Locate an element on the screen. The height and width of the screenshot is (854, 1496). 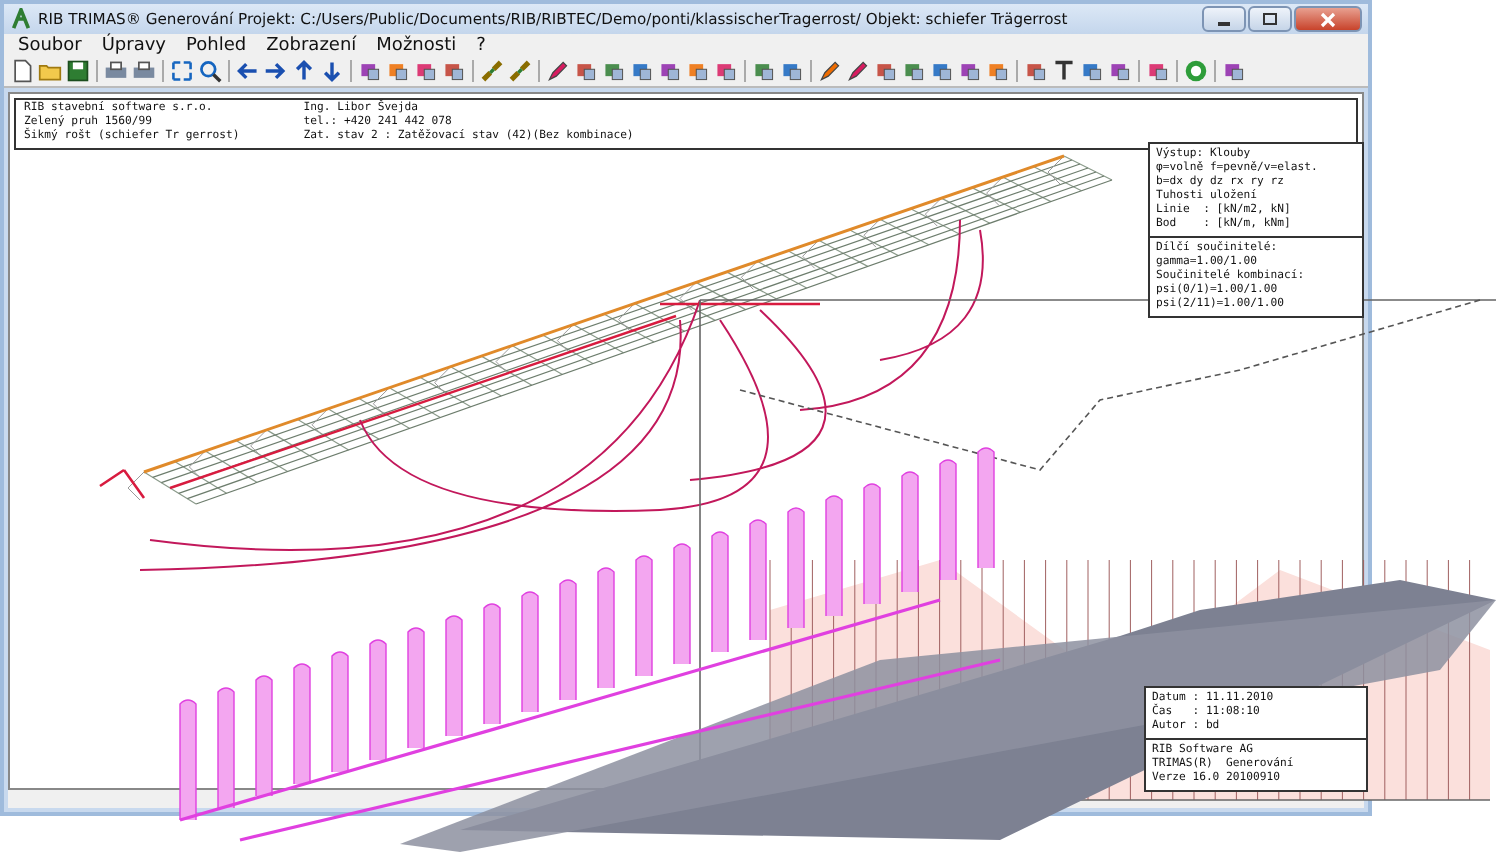
new-file-icon is located at coordinates (22, 71).